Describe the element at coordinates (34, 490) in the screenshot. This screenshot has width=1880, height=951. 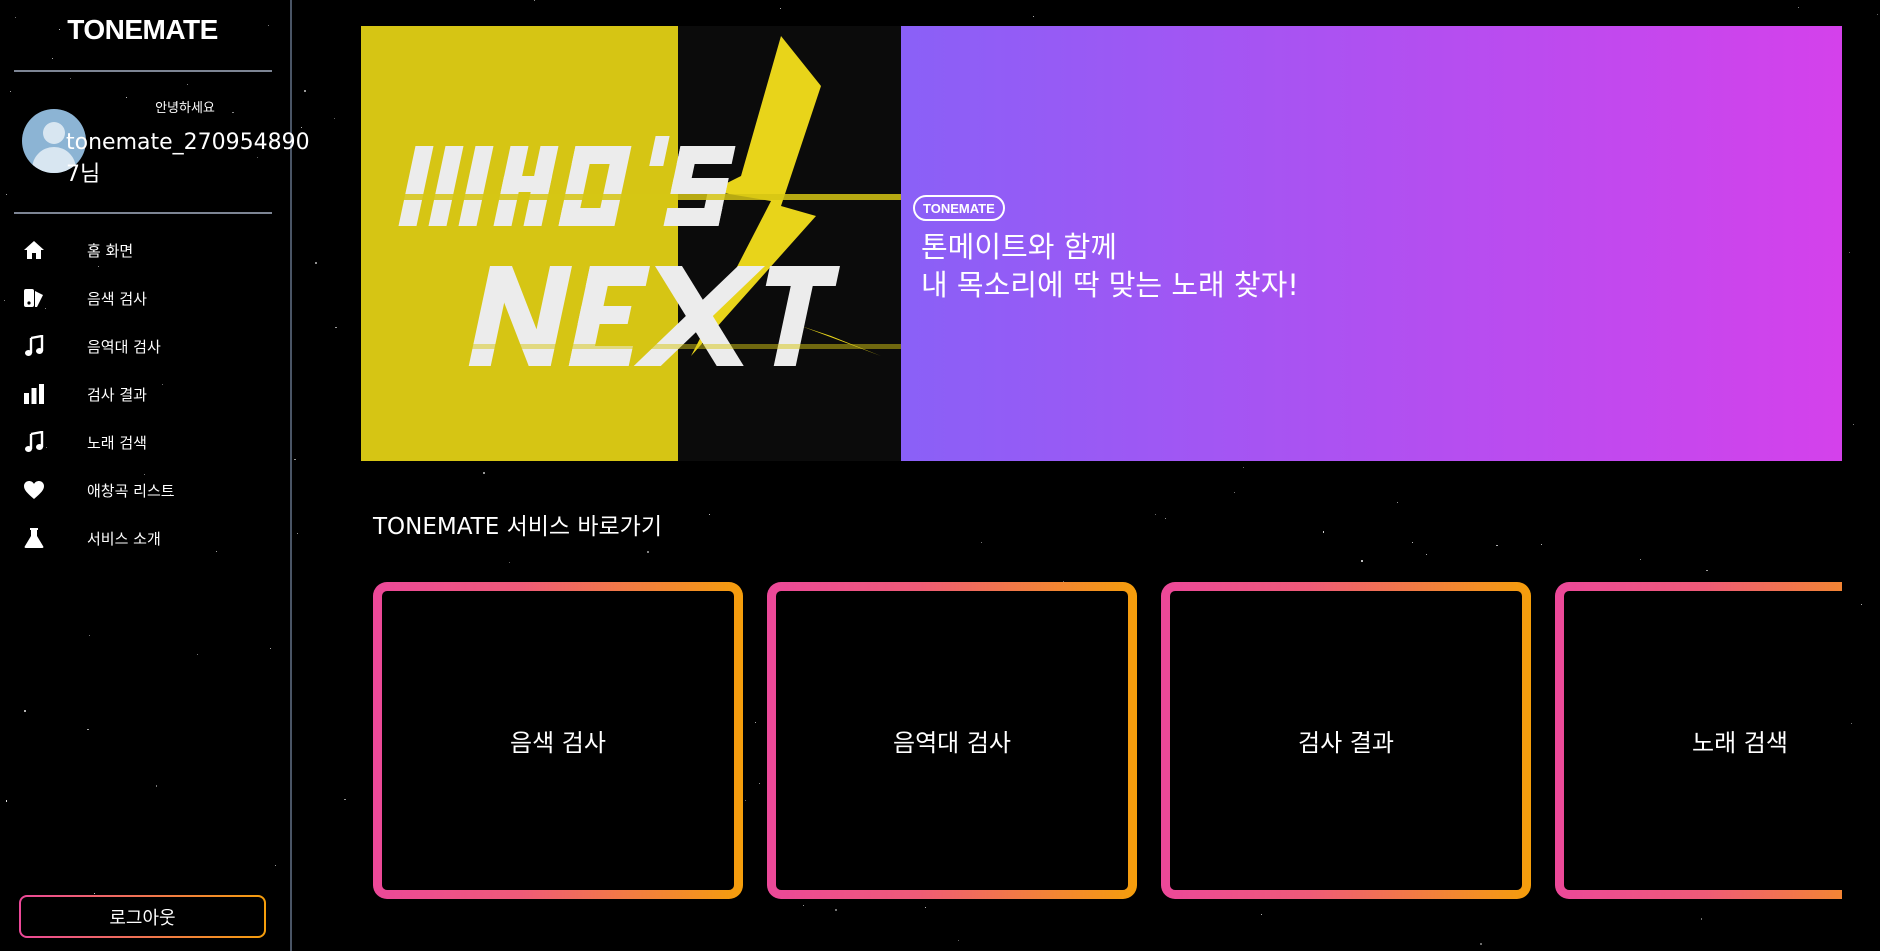
I see `heart-icon` at that location.